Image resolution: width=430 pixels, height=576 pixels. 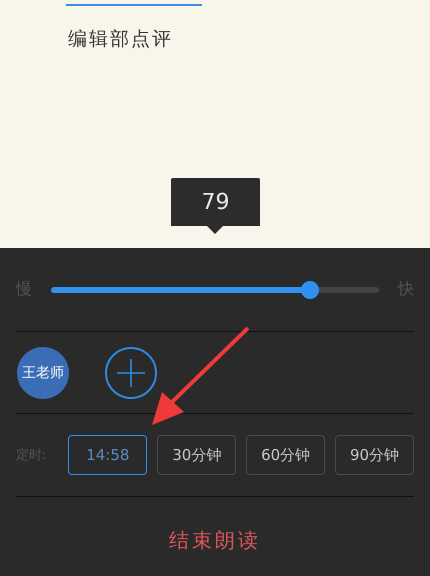 I want to click on plus-icon, so click(x=131, y=372).